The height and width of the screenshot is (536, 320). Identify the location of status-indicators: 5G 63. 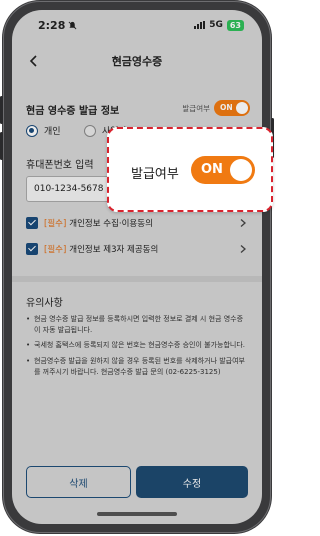
(219, 25).